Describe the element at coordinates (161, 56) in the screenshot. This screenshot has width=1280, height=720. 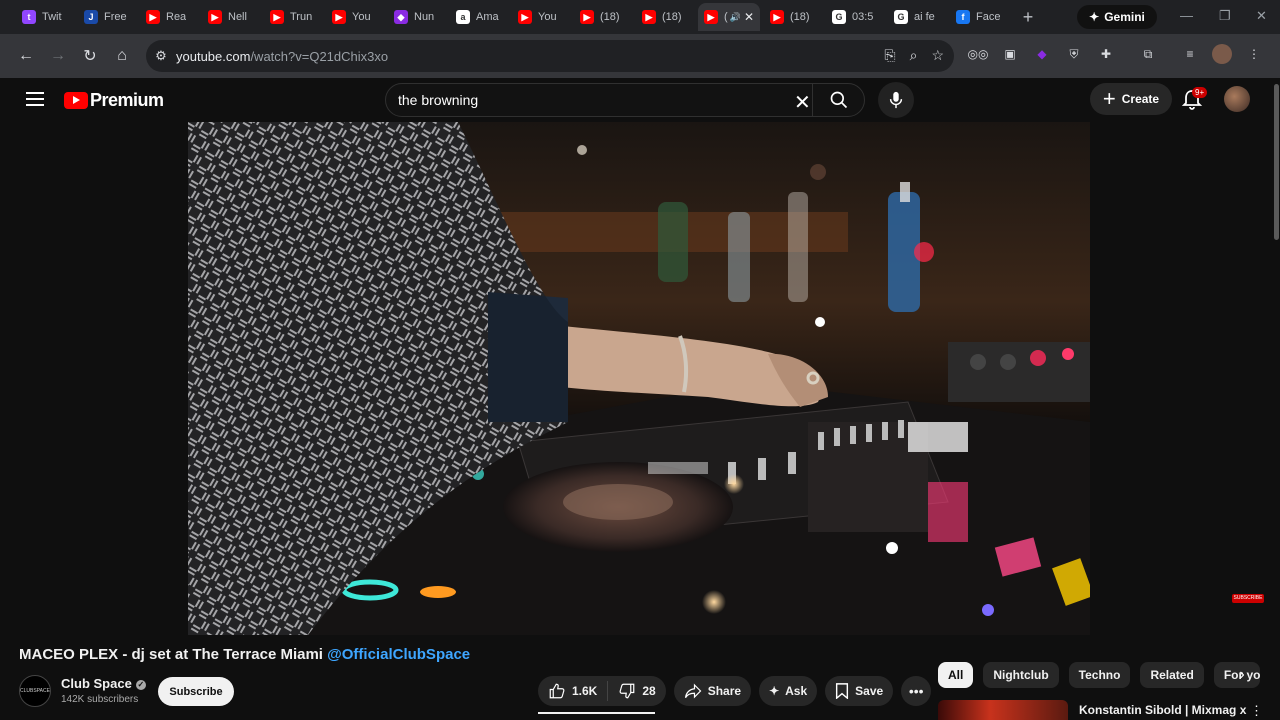
I see `site-info-icon: ⚙` at that location.